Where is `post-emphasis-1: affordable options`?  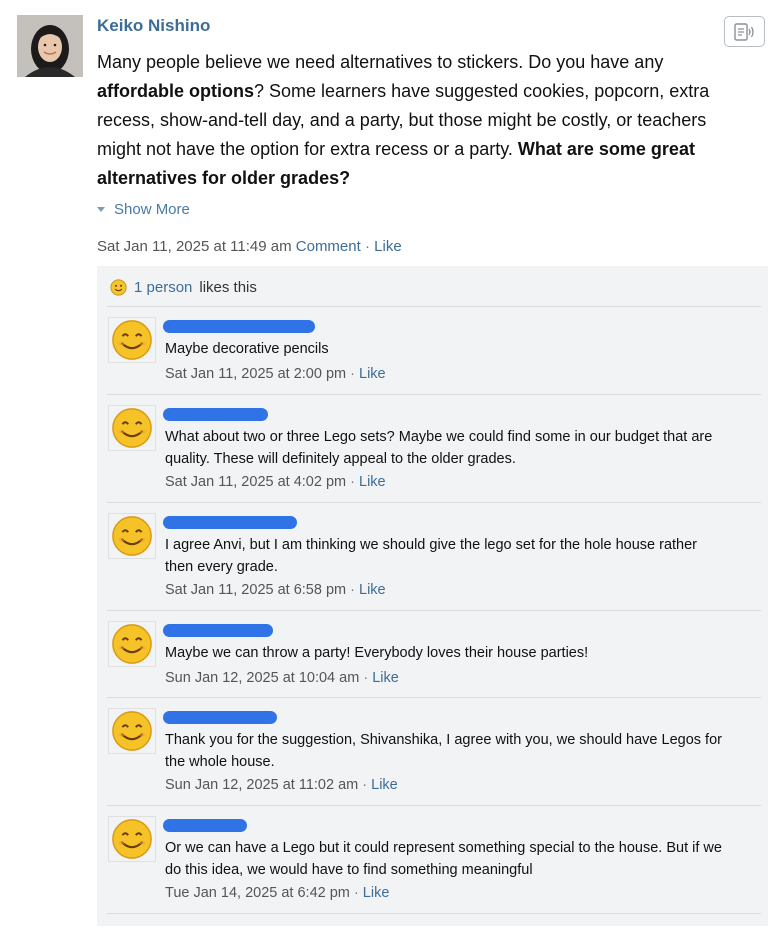
post-emphasis-1: affordable options is located at coordinates (175, 91).